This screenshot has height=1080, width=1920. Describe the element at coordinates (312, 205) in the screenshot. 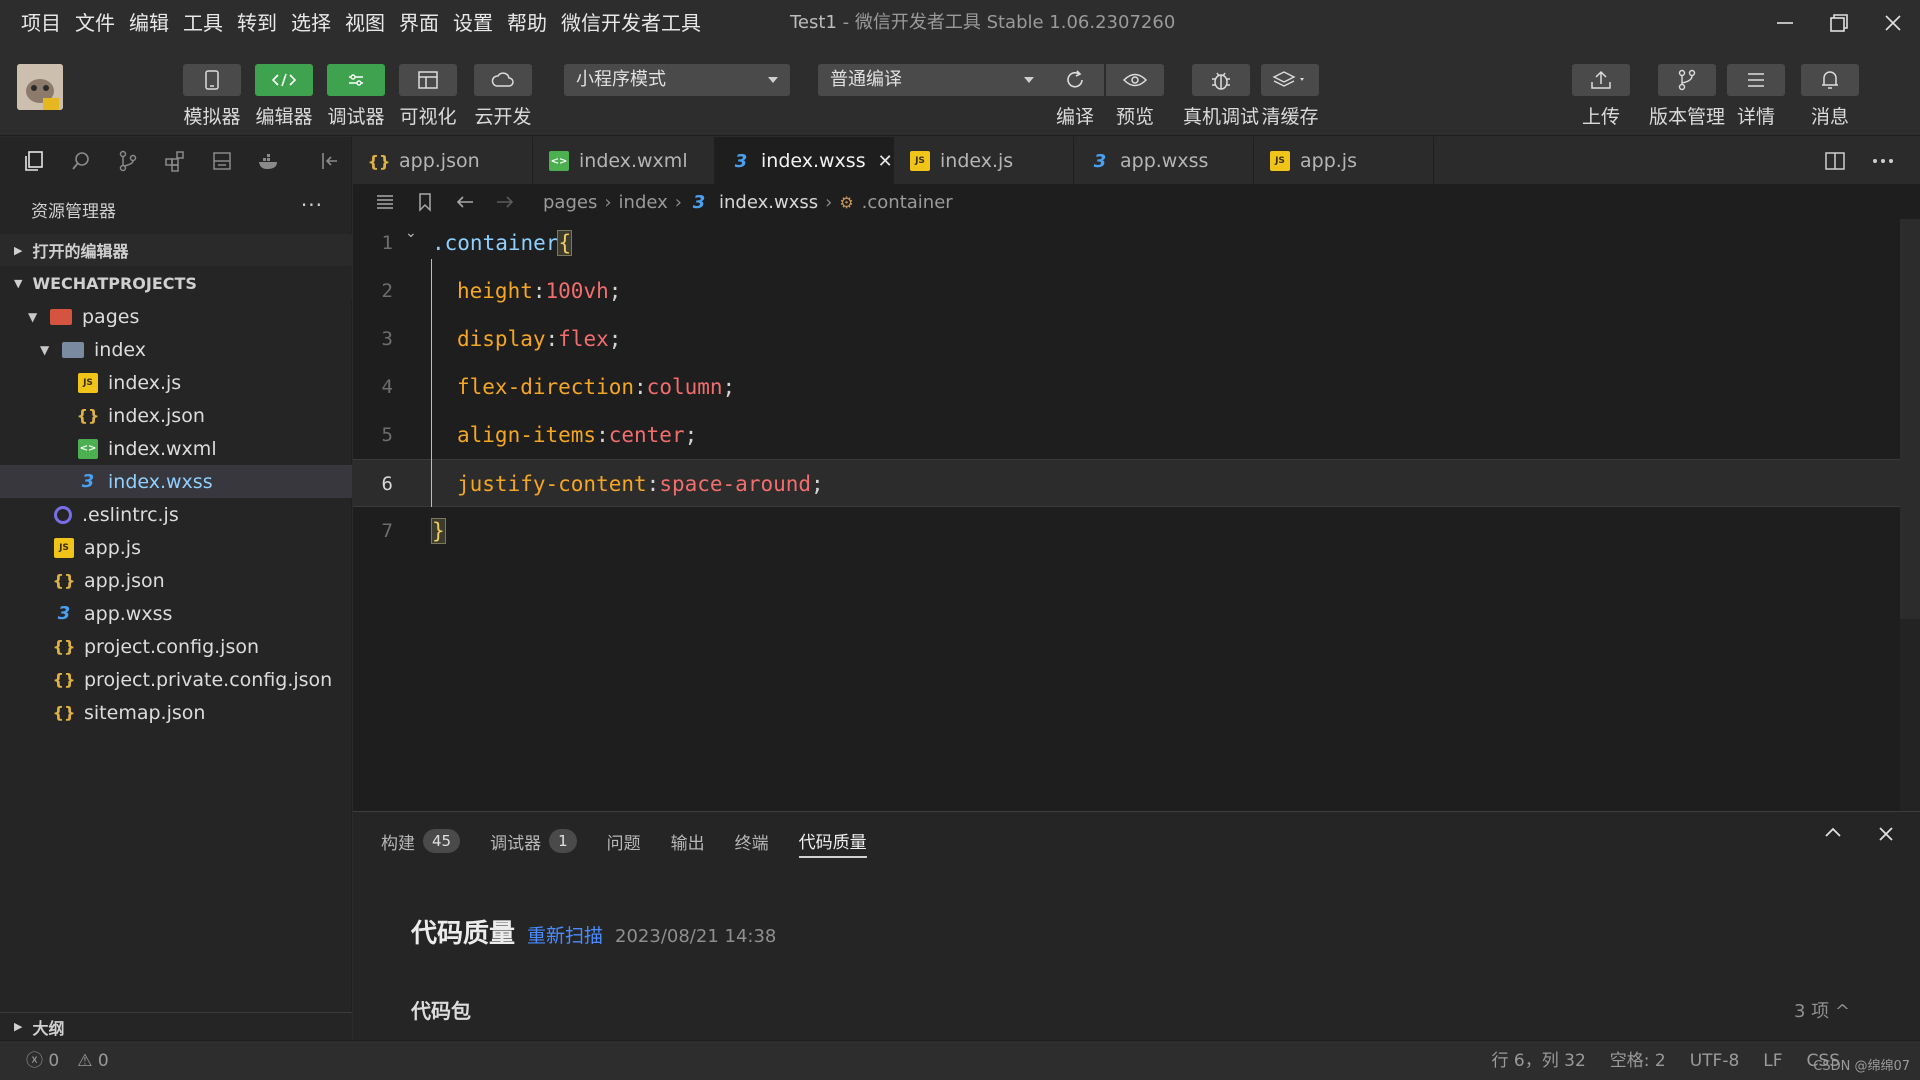

I see `explorer-more-button: ···` at that location.